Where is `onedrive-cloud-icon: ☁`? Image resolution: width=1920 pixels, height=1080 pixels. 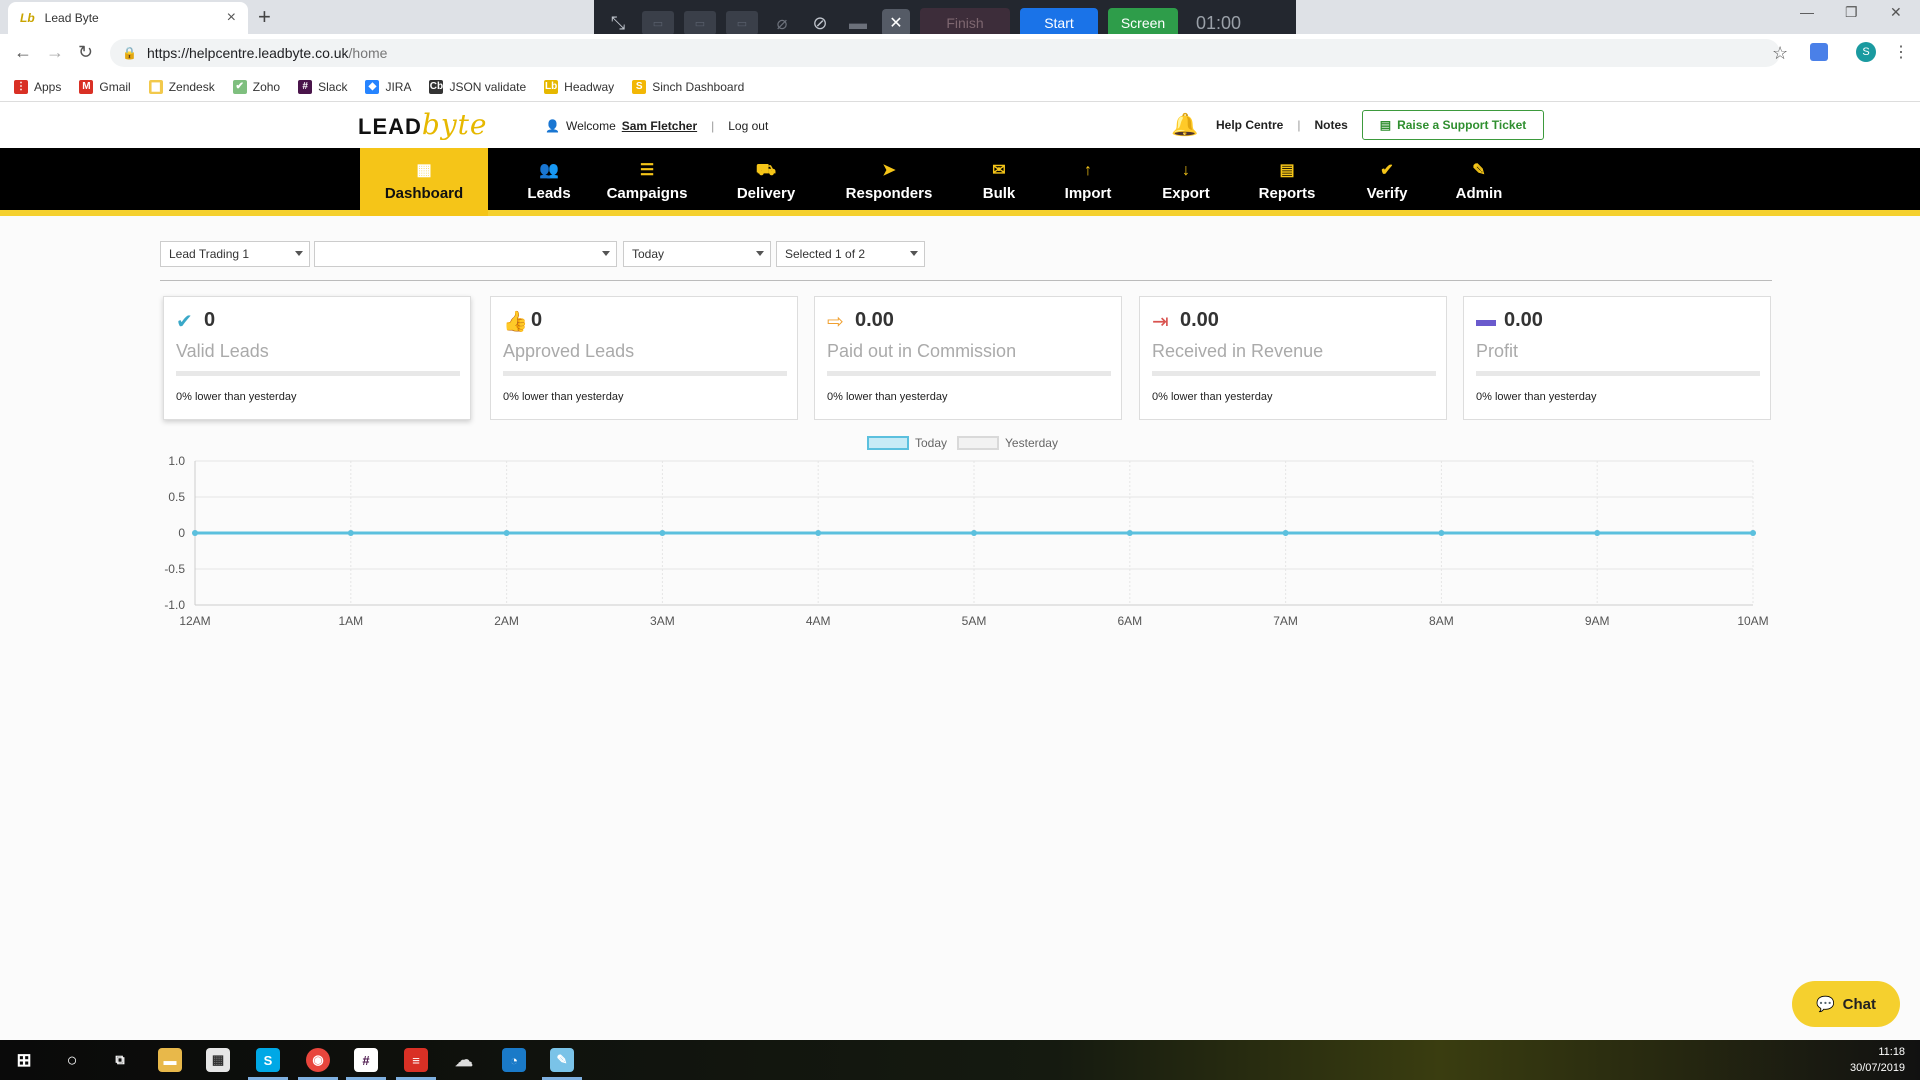 onedrive-cloud-icon: ☁ is located at coordinates (464, 1060).